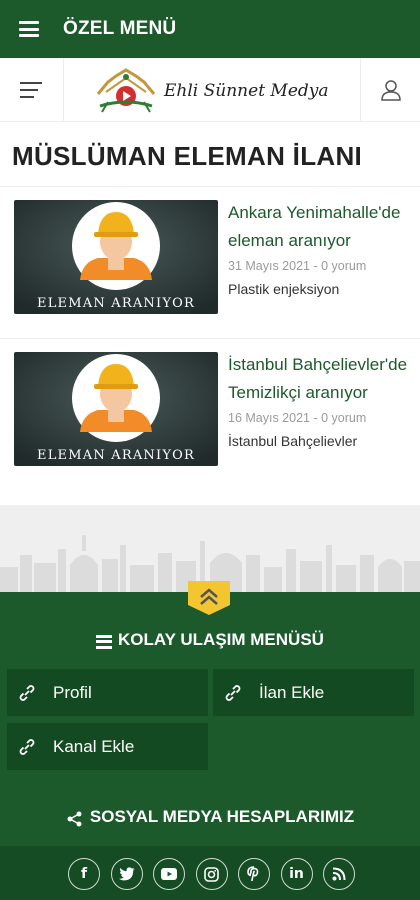 The image size is (420, 900). Describe the element at coordinates (72, 692) in the screenshot. I see `quick-link-label: Profil` at that location.